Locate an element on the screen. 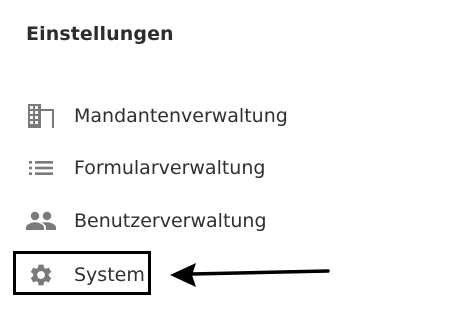  pointer-arrow-icon is located at coordinates (250, 275).